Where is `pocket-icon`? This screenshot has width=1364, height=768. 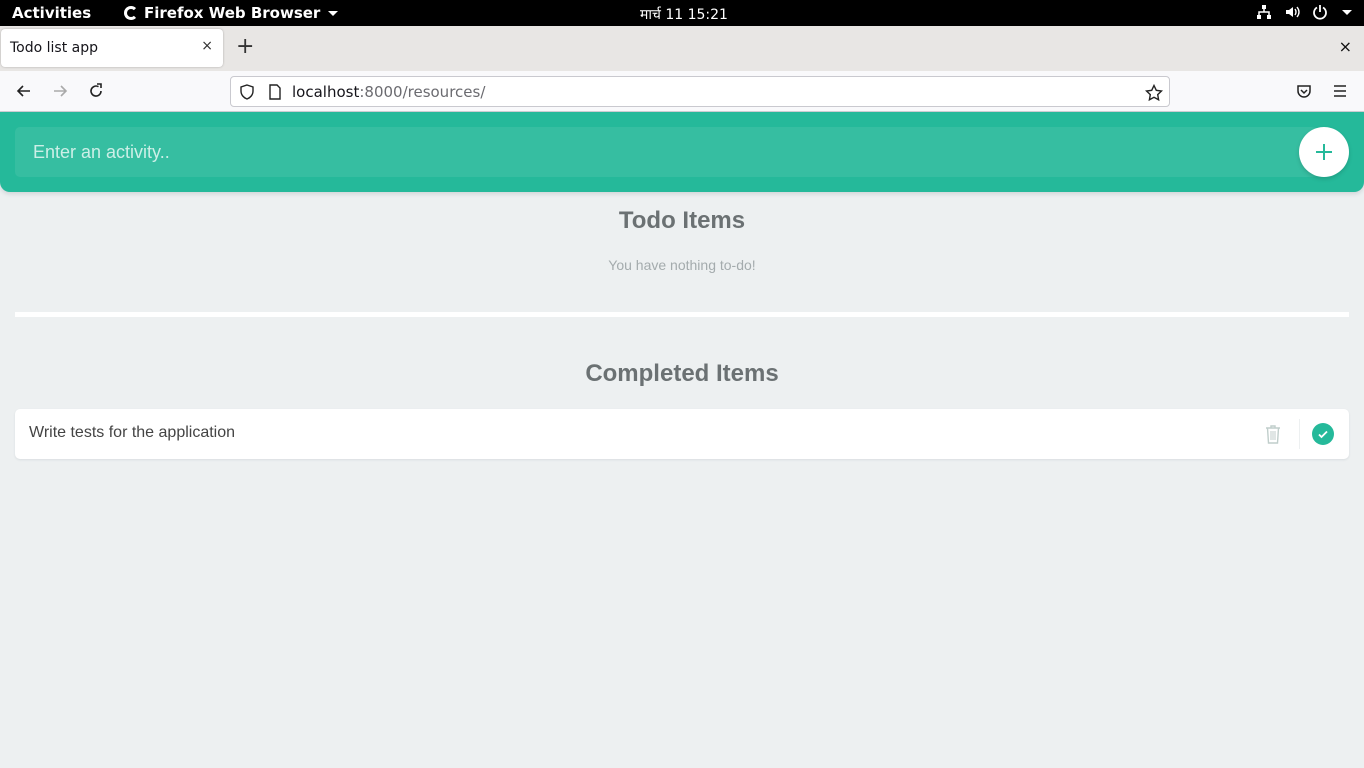
pocket-icon is located at coordinates (1304, 91).